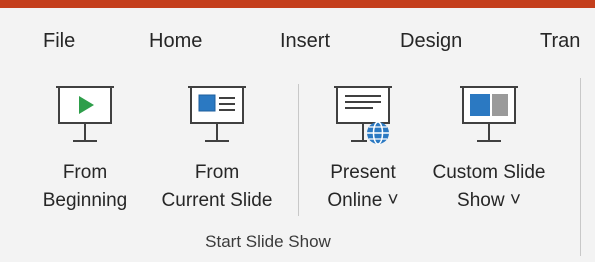 Image resolution: width=595 pixels, height=262 pixels. What do you see at coordinates (297, 4) in the screenshot?
I see `title-bar-accent` at bounding box center [297, 4].